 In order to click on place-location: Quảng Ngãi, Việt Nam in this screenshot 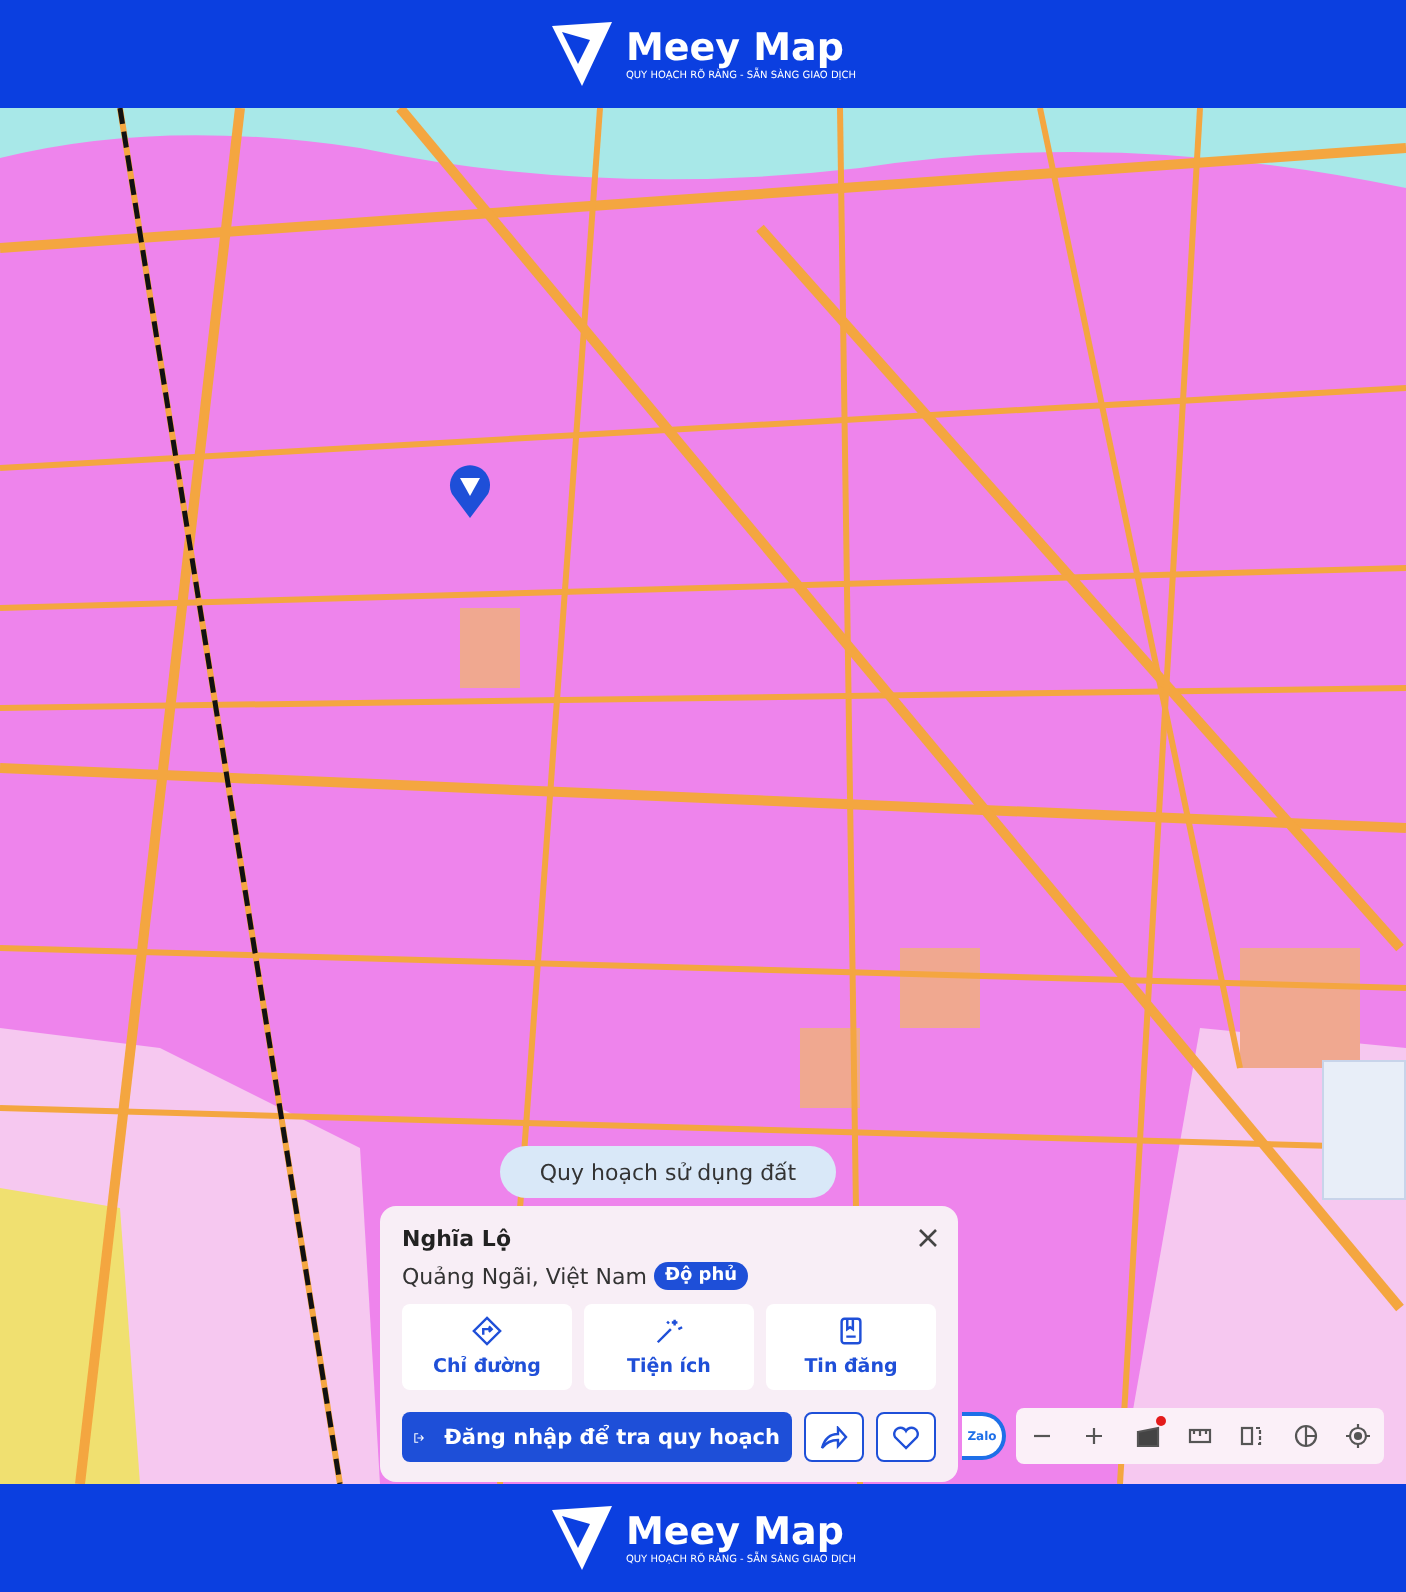, I will do `click(524, 1276)`.